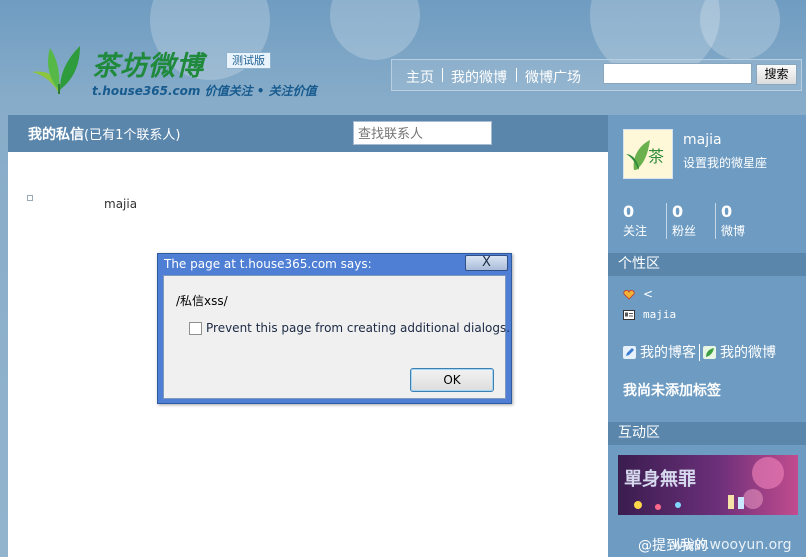 The image size is (806, 557). I want to click on contact-search-input, so click(422, 133).